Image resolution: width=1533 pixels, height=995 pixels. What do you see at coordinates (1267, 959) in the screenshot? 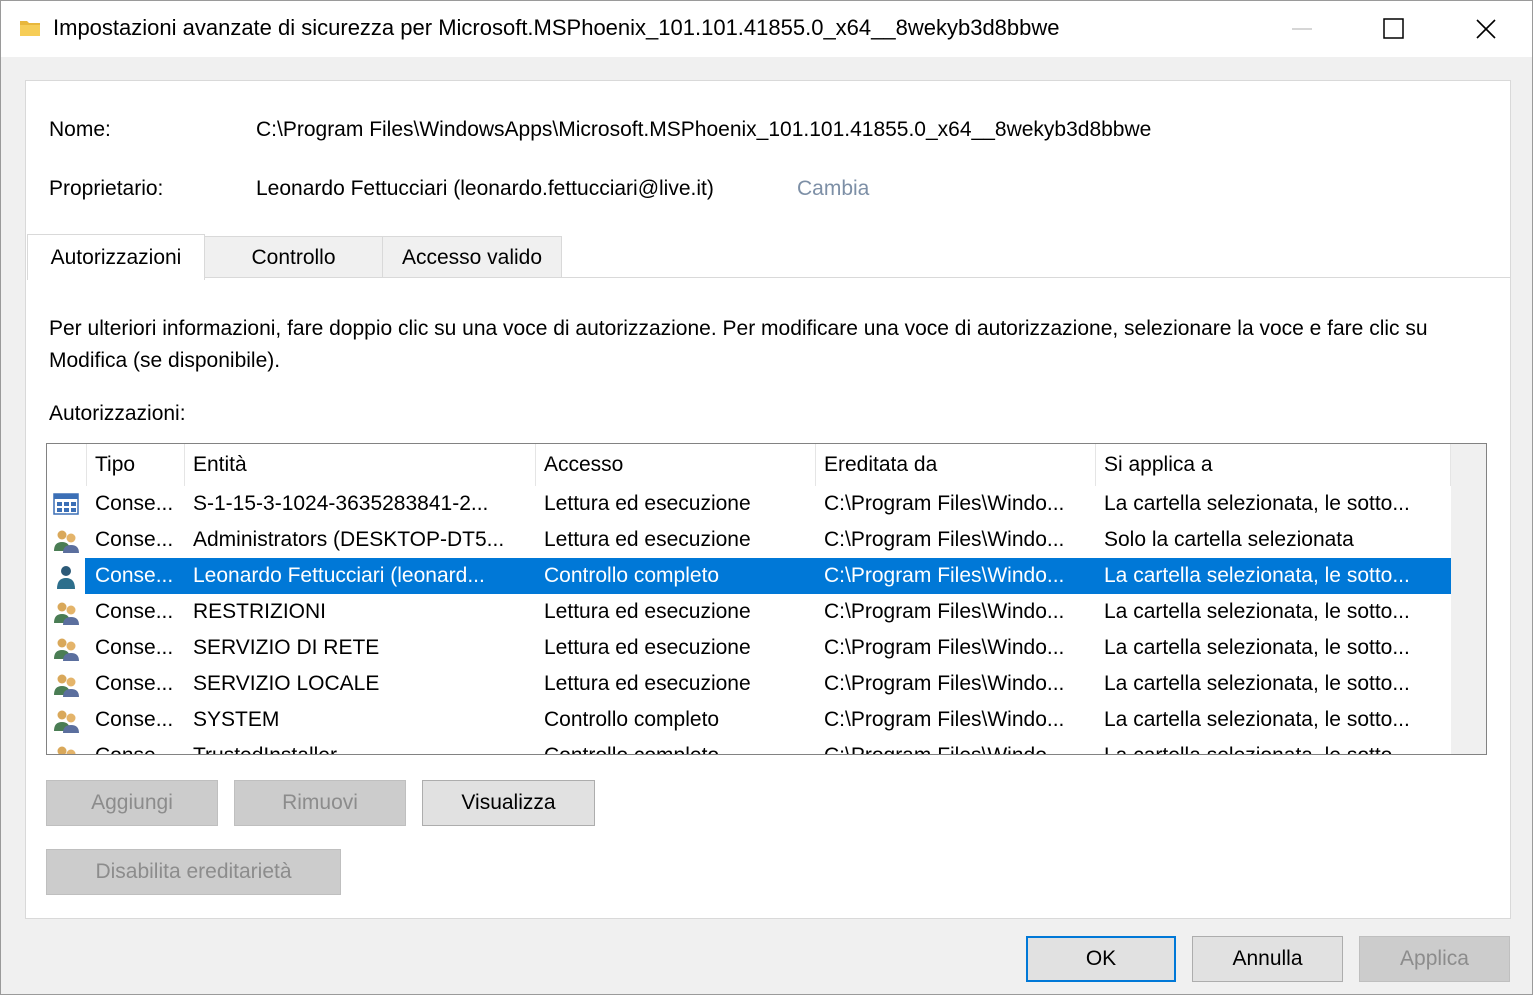
I see `cancel-button: Annulla` at bounding box center [1267, 959].